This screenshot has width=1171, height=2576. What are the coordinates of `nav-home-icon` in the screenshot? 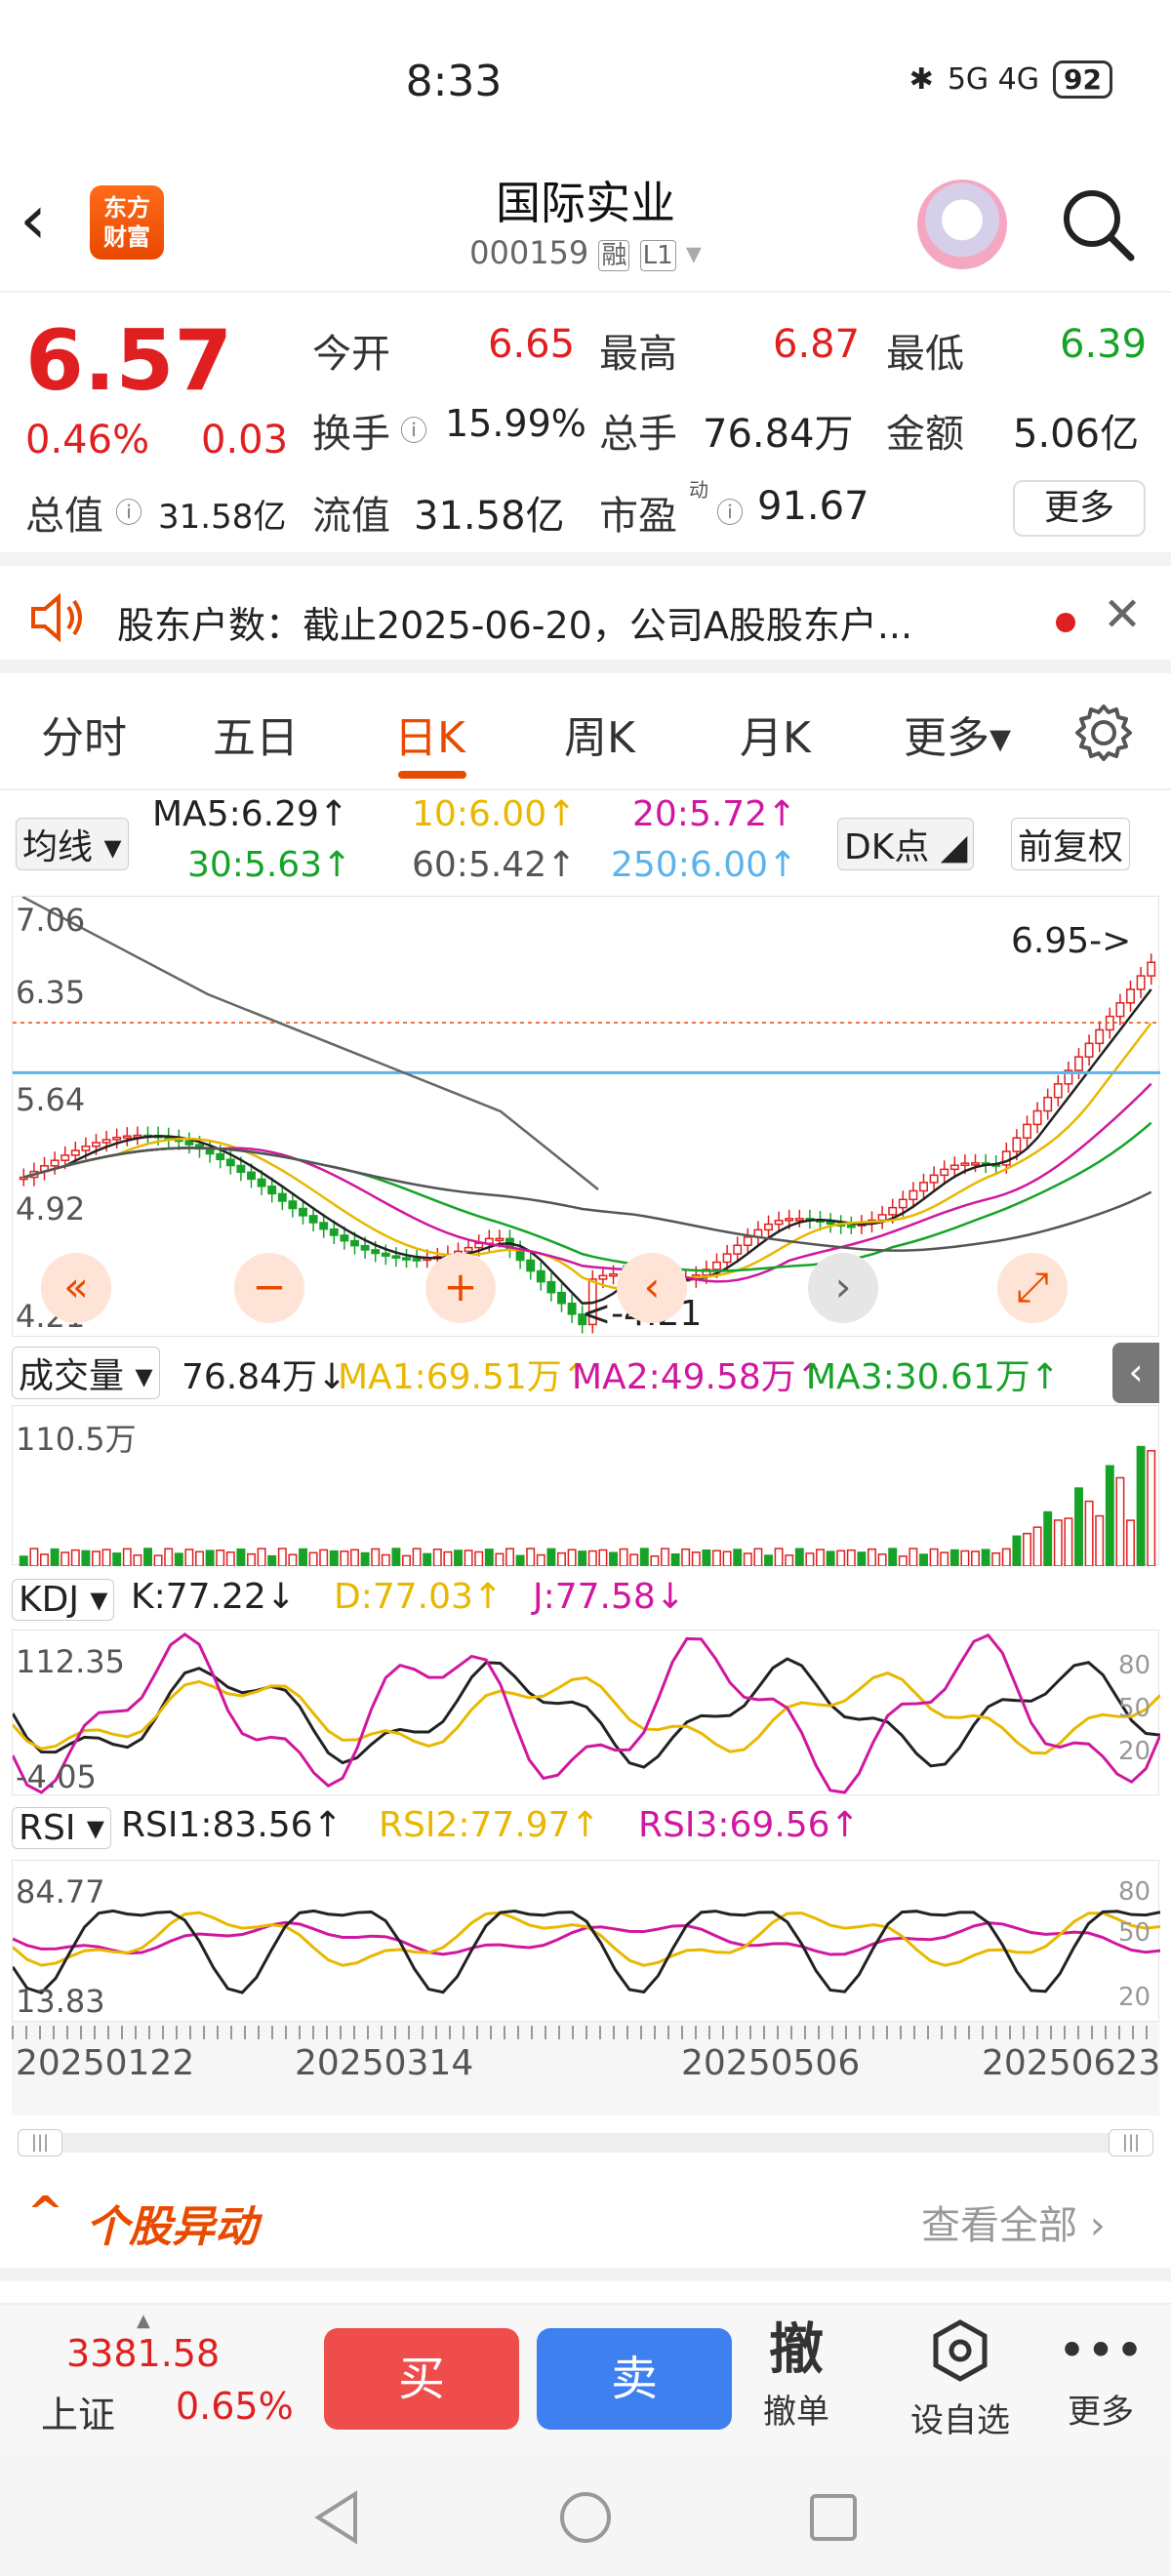 It's located at (585, 2517).